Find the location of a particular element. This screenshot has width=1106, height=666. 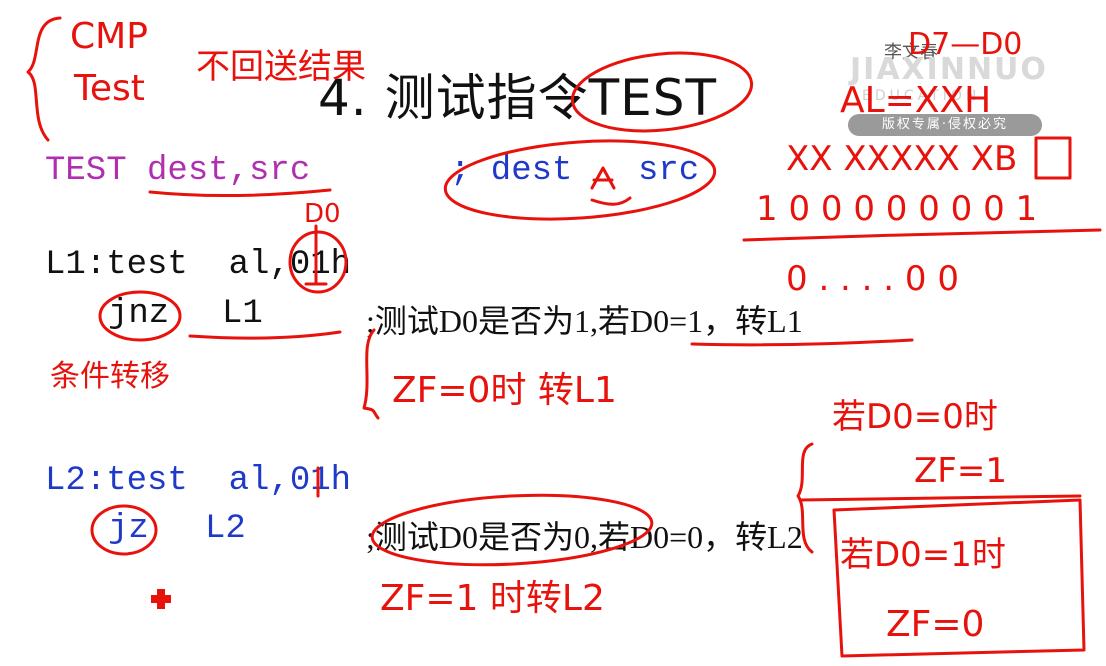

note-cmp: CMP is located at coordinates (109, 36).